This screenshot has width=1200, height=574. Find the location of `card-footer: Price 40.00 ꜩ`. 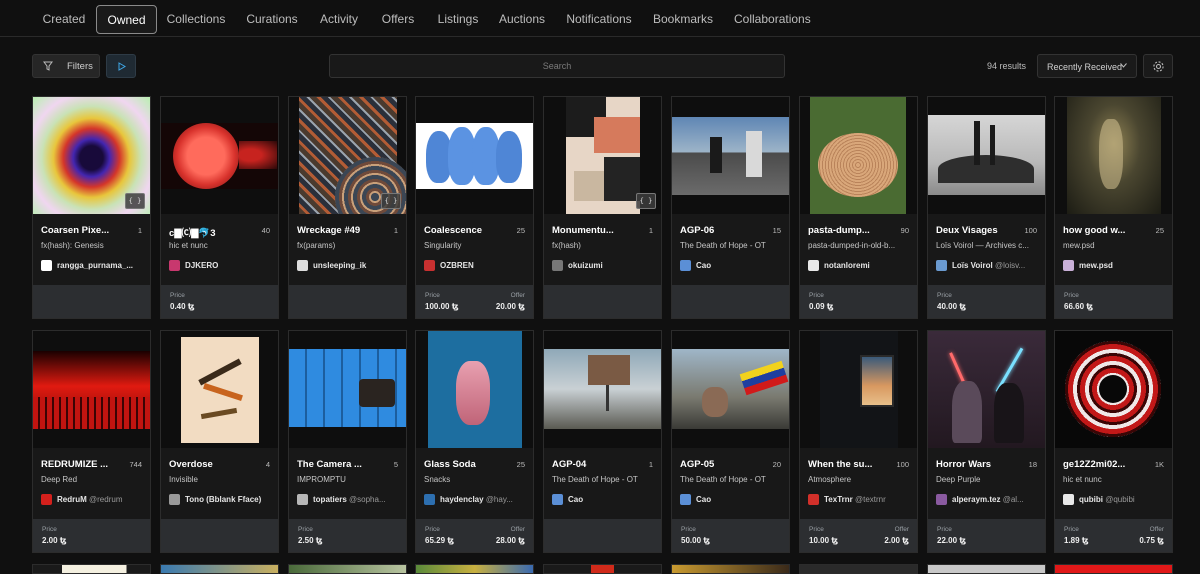

card-footer: Price 40.00 ꜩ is located at coordinates (986, 301).